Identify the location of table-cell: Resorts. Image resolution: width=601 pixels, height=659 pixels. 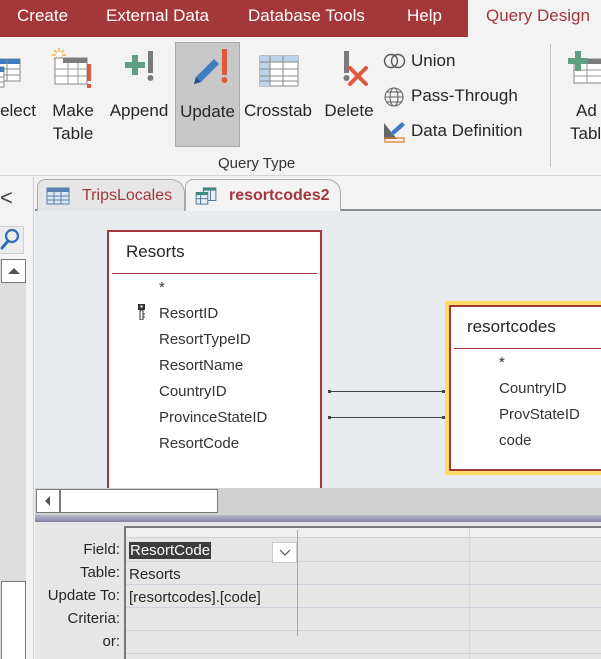
(155, 574).